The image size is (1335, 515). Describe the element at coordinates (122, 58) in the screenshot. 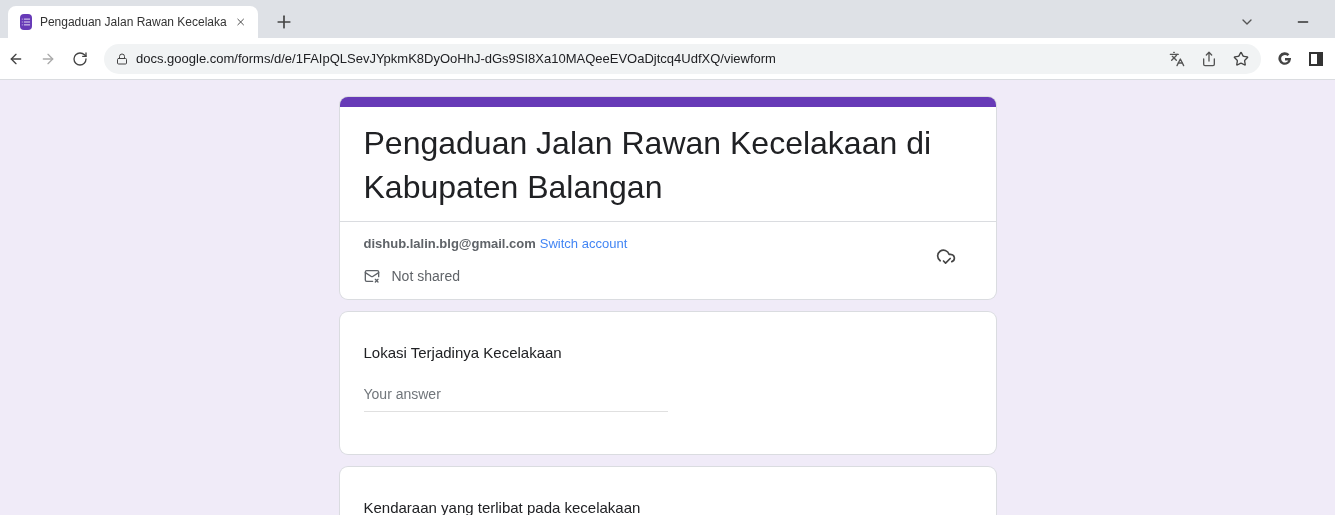

I see `lock-icon` at that location.